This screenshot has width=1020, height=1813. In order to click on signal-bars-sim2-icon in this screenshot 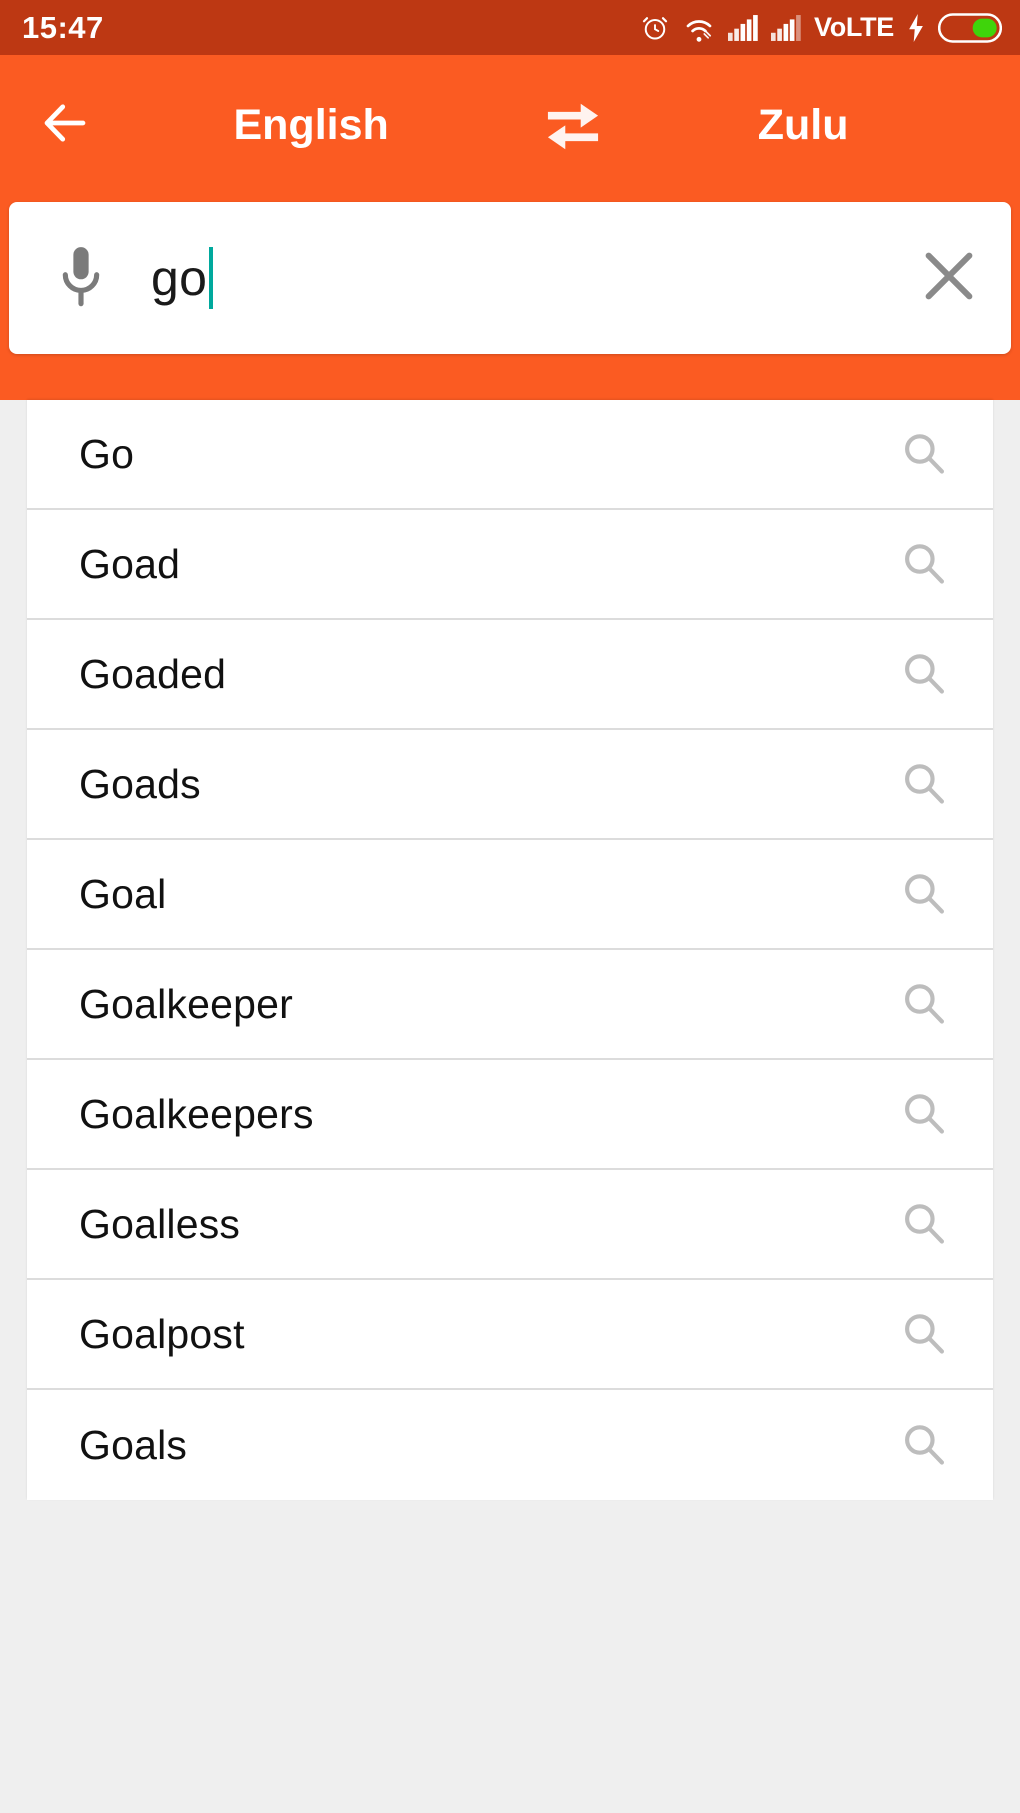, I will do `click(786, 27)`.